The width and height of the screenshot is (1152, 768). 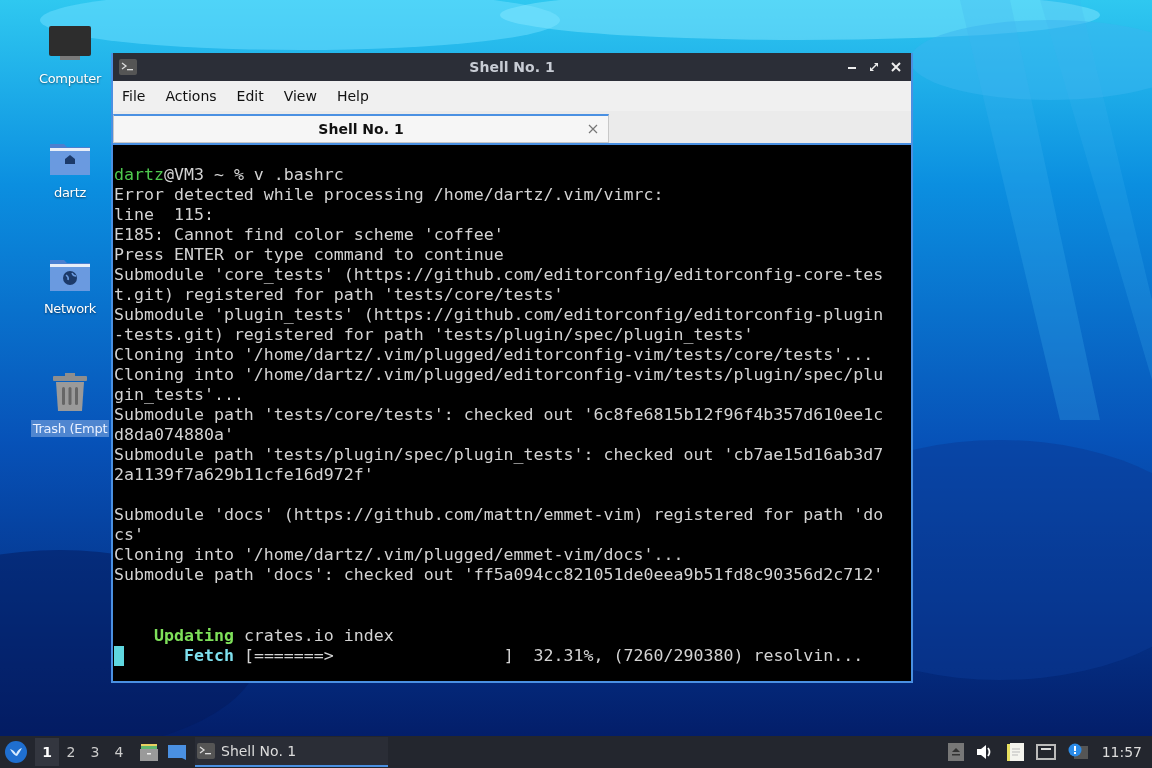 What do you see at coordinates (358, 96) in the screenshot?
I see `menu-item: Help` at bounding box center [358, 96].